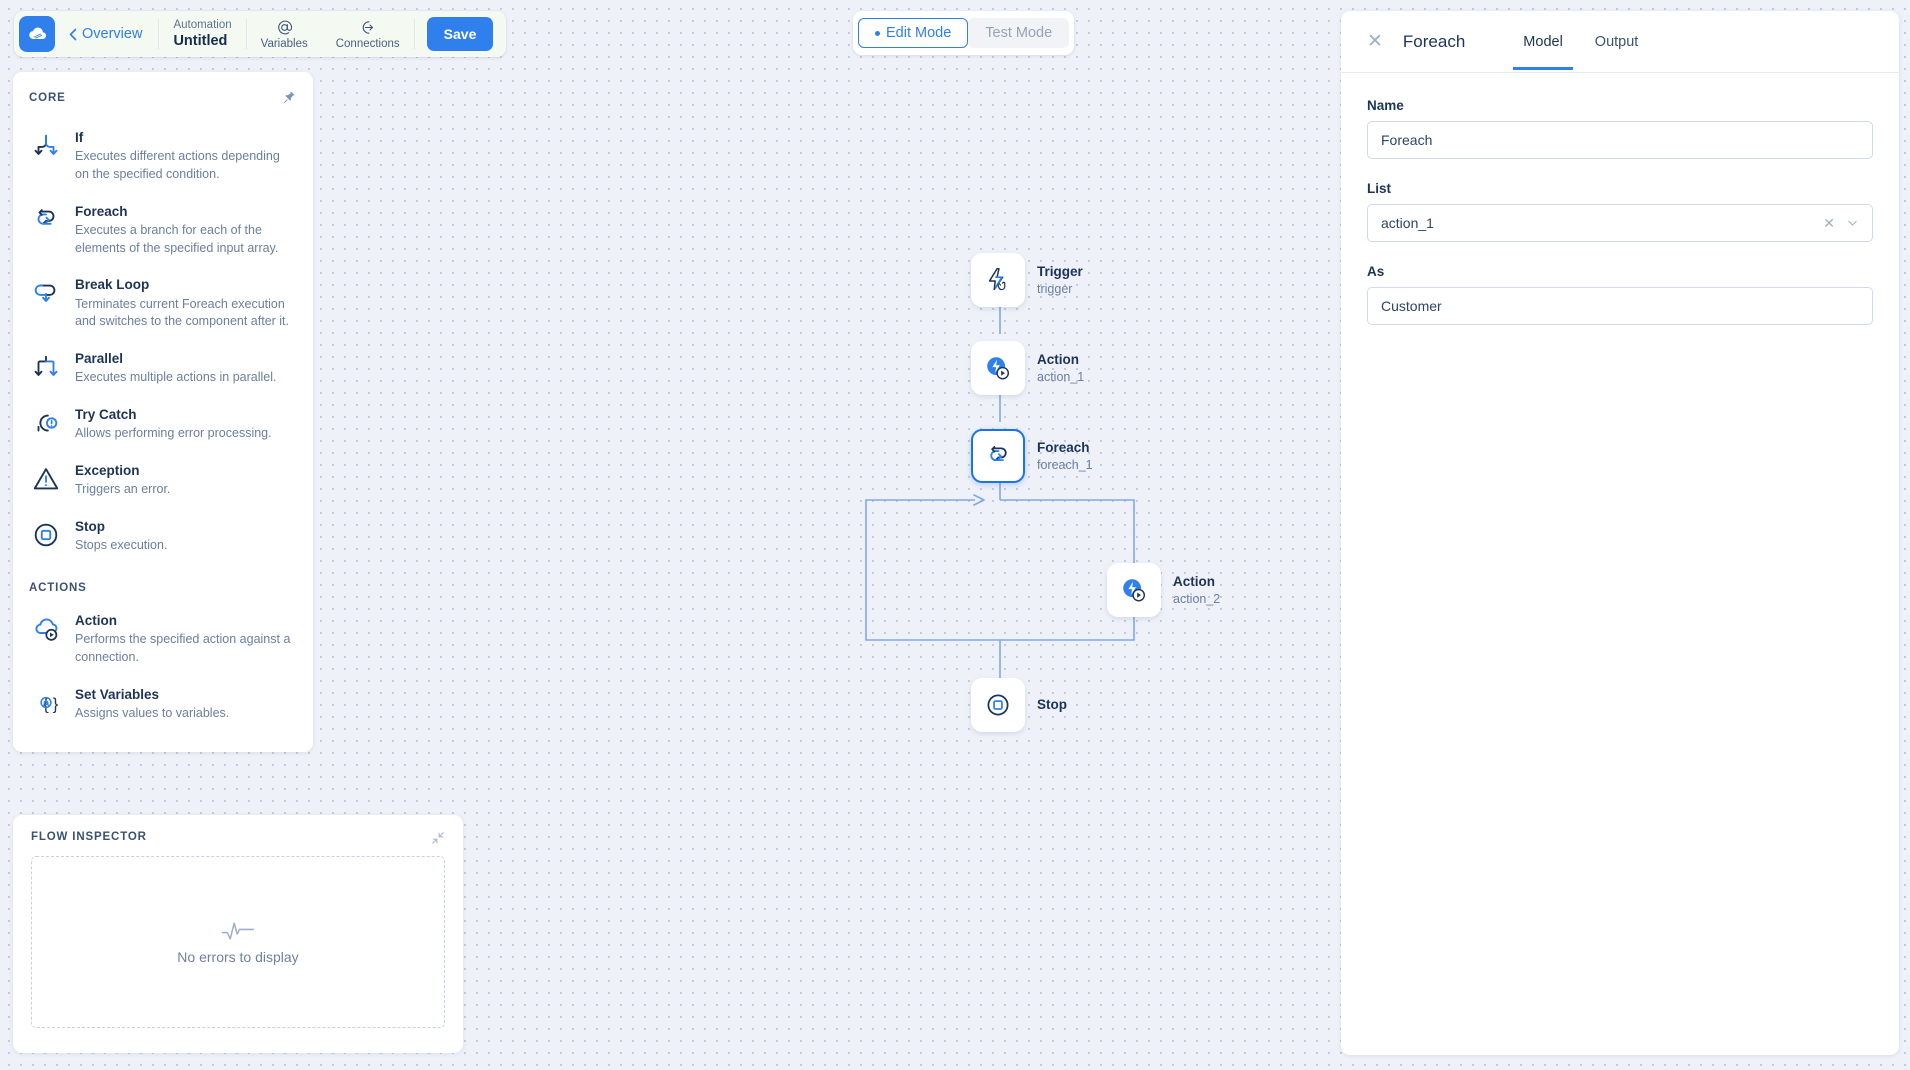  What do you see at coordinates (1163, 590) in the screenshot?
I see `flow-node-action-2: Action action_2` at bounding box center [1163, 590].